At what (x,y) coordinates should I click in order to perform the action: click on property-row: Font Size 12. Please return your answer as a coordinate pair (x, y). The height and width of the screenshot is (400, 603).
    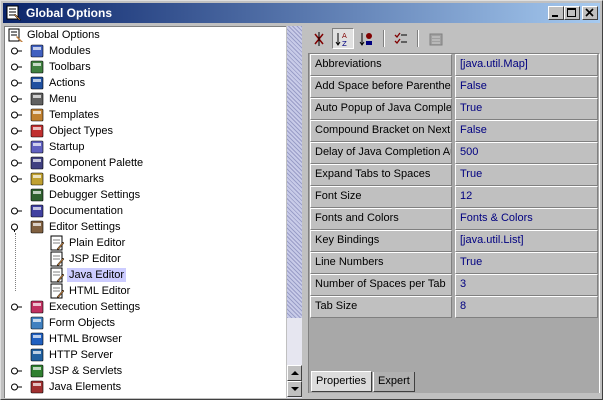
    Looking at the image, I should click on (455, 197).